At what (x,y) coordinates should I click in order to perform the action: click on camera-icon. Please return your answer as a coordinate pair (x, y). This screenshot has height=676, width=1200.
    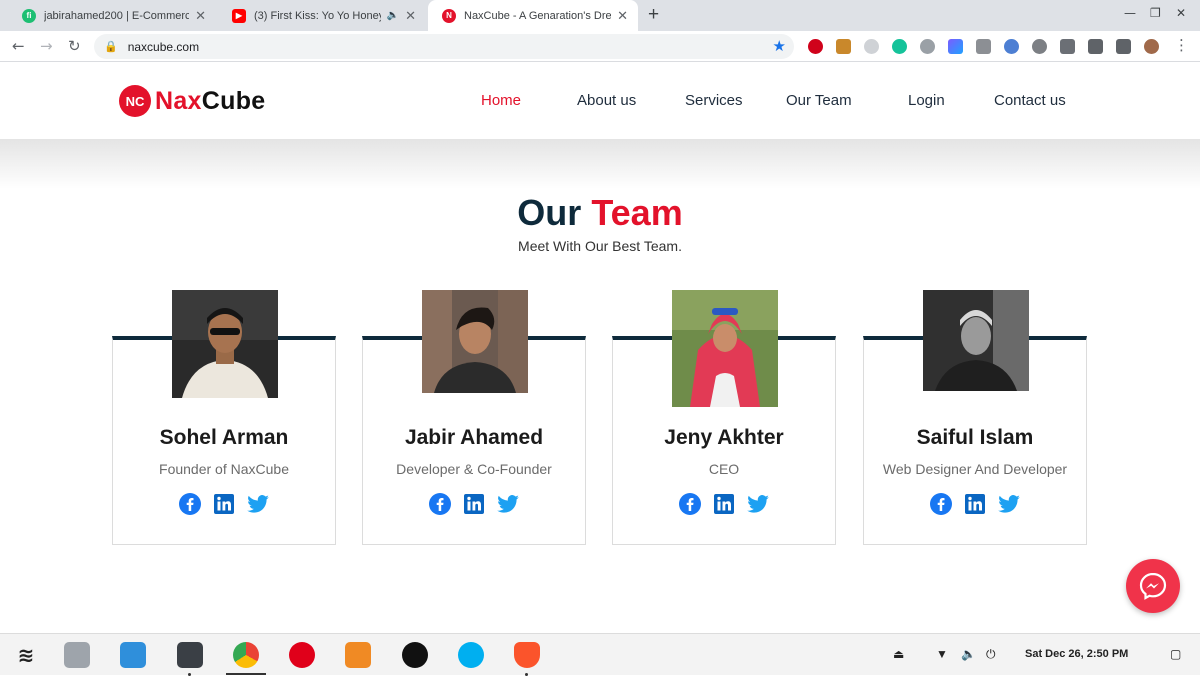
    Looking at the image, I should click on (983, 46).